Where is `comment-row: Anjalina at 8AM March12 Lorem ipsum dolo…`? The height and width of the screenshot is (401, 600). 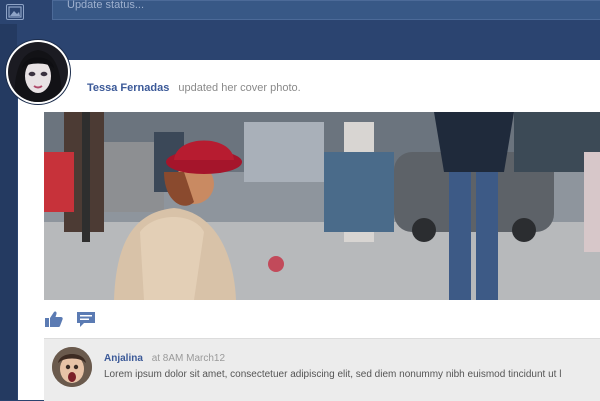 comment-row: Anjalina at 8AM March12 Lorem ipsum dolo… is located at coordinates (322, 369).